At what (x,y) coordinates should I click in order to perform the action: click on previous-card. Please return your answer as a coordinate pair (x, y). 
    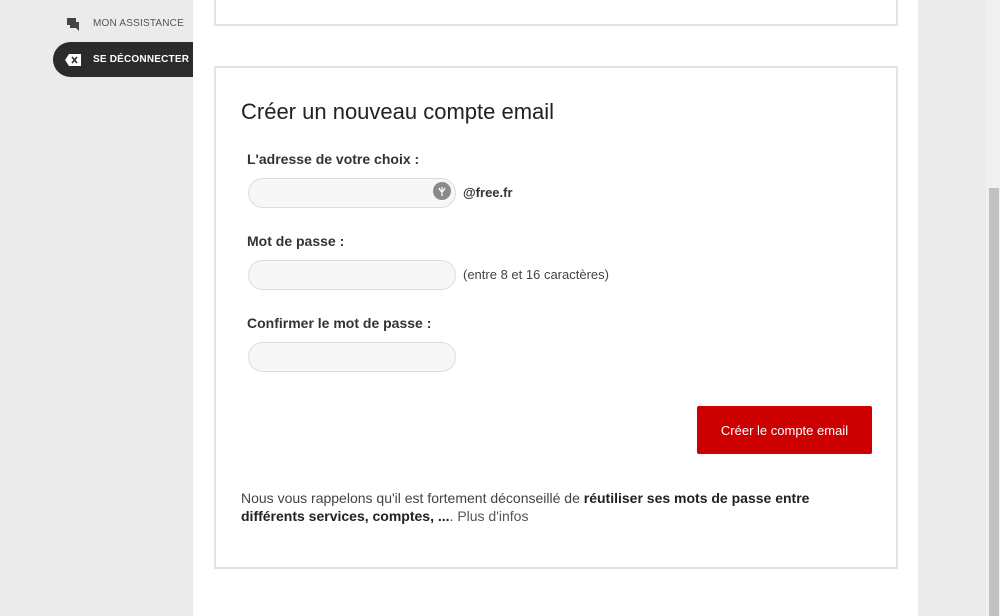
    Looking at the image, I should click on (556, 13).